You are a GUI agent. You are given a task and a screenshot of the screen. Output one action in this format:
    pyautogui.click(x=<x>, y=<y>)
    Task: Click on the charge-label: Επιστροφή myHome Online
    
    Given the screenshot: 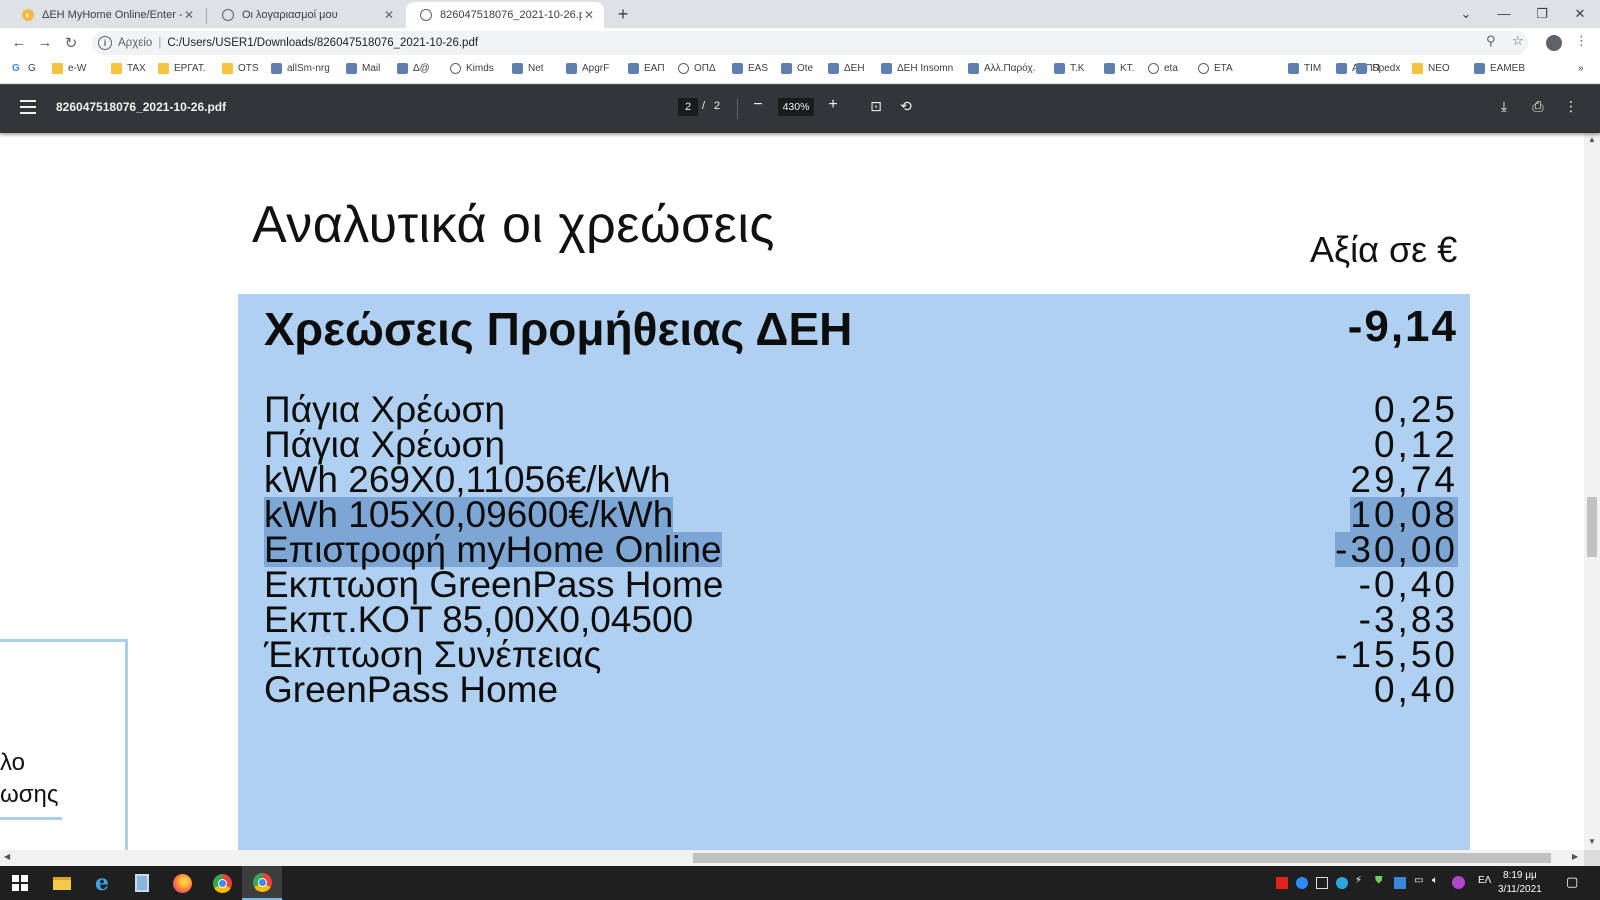 What is the action you would take?
    pyautogui.click(x=493, y=549)
    